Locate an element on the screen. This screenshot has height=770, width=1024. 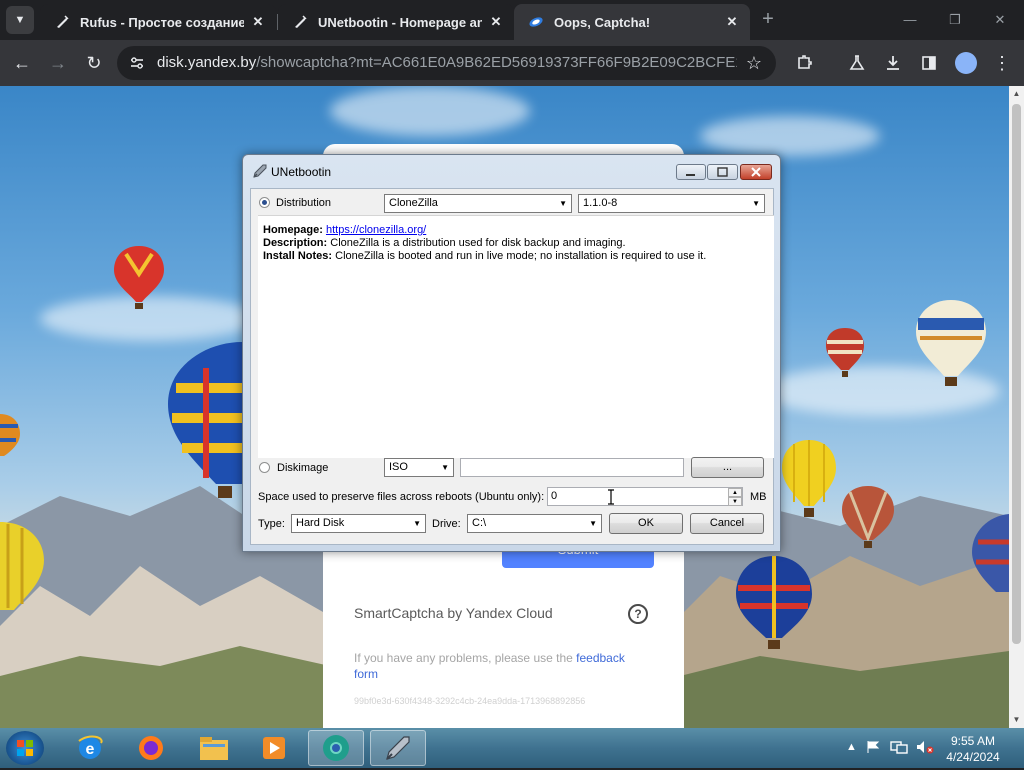
network-icon is located at coordinates (899, 748).